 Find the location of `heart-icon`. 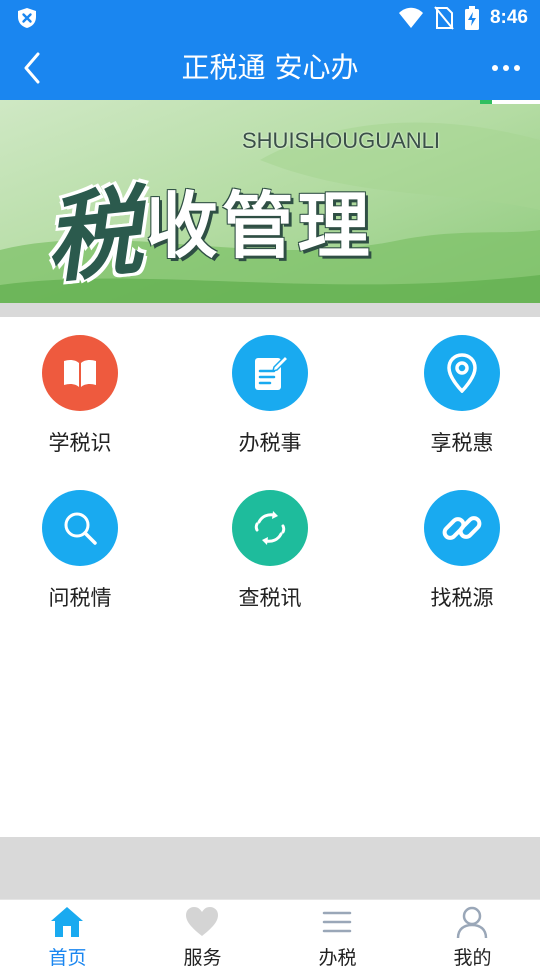

heart-icon is located at coordinates (202, 921).